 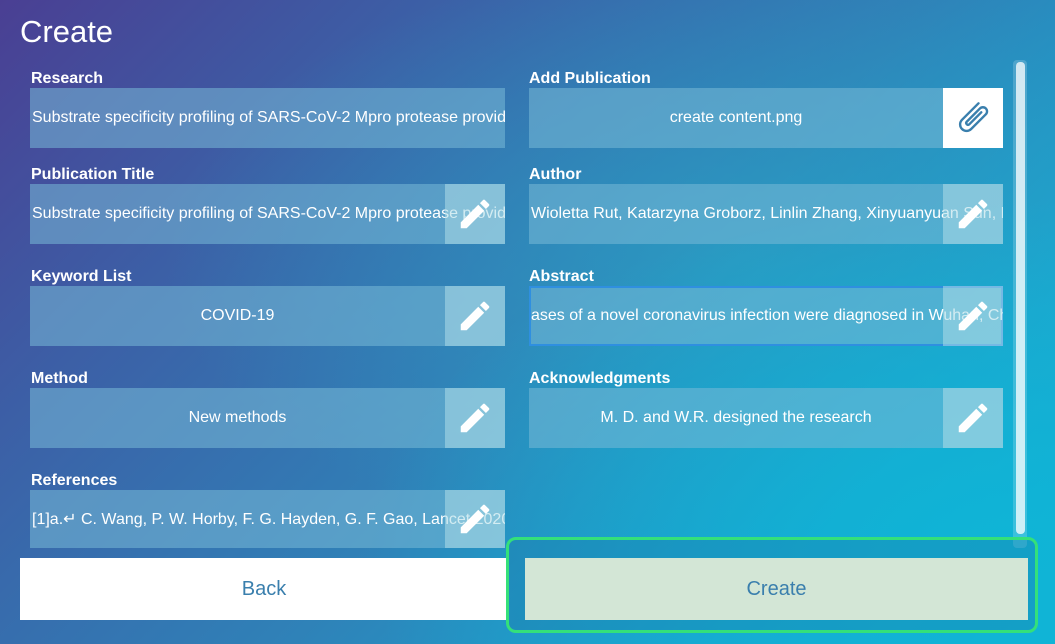 I want to click on add-publication-label: Add Publication, so click(x=590, y=78).